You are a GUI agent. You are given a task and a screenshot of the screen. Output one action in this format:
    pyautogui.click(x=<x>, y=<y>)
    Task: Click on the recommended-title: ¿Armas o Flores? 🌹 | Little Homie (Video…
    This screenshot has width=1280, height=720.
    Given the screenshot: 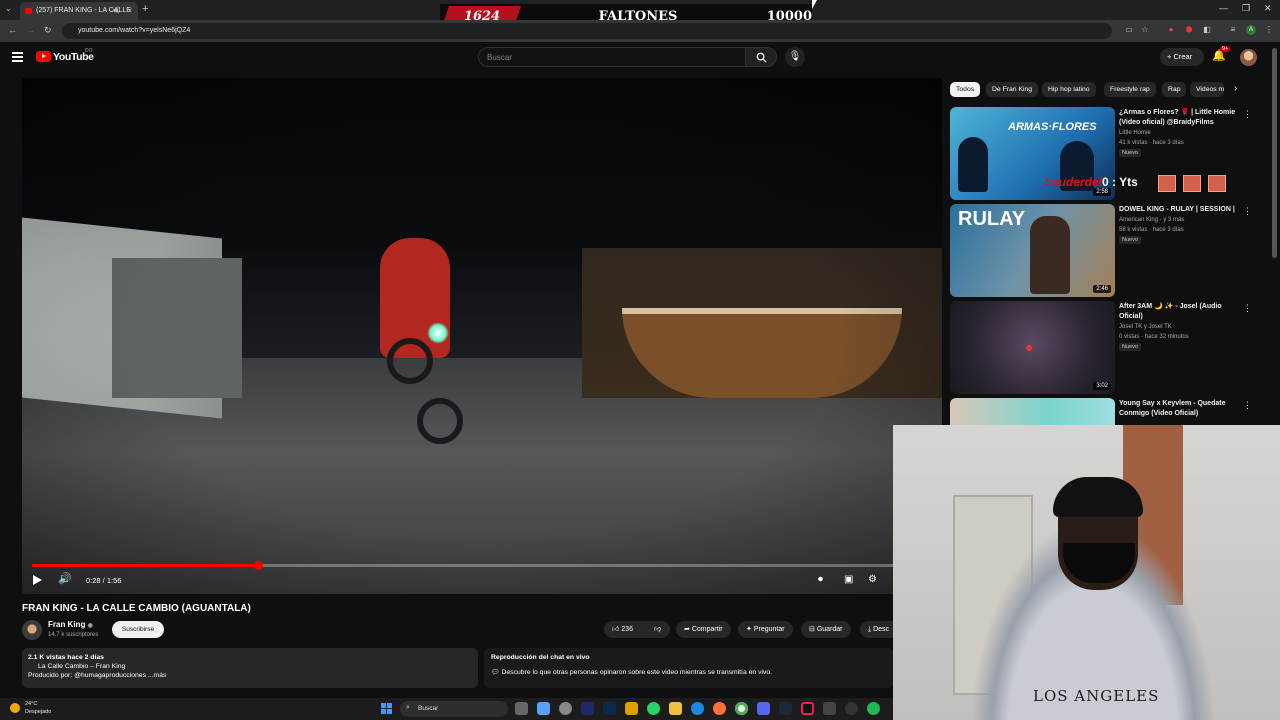 What is the action you would take?
    pyautogui.click(x=1179, y=118)
    